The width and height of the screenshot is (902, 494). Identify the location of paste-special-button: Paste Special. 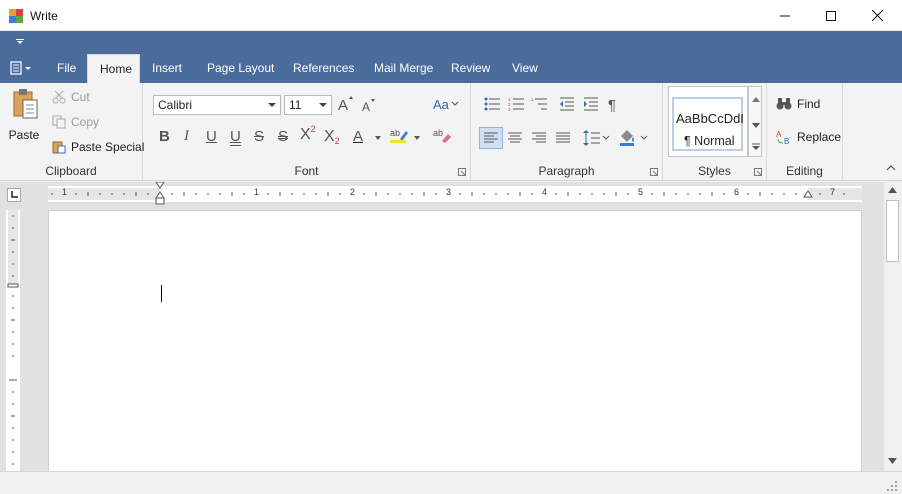
(98, 147).